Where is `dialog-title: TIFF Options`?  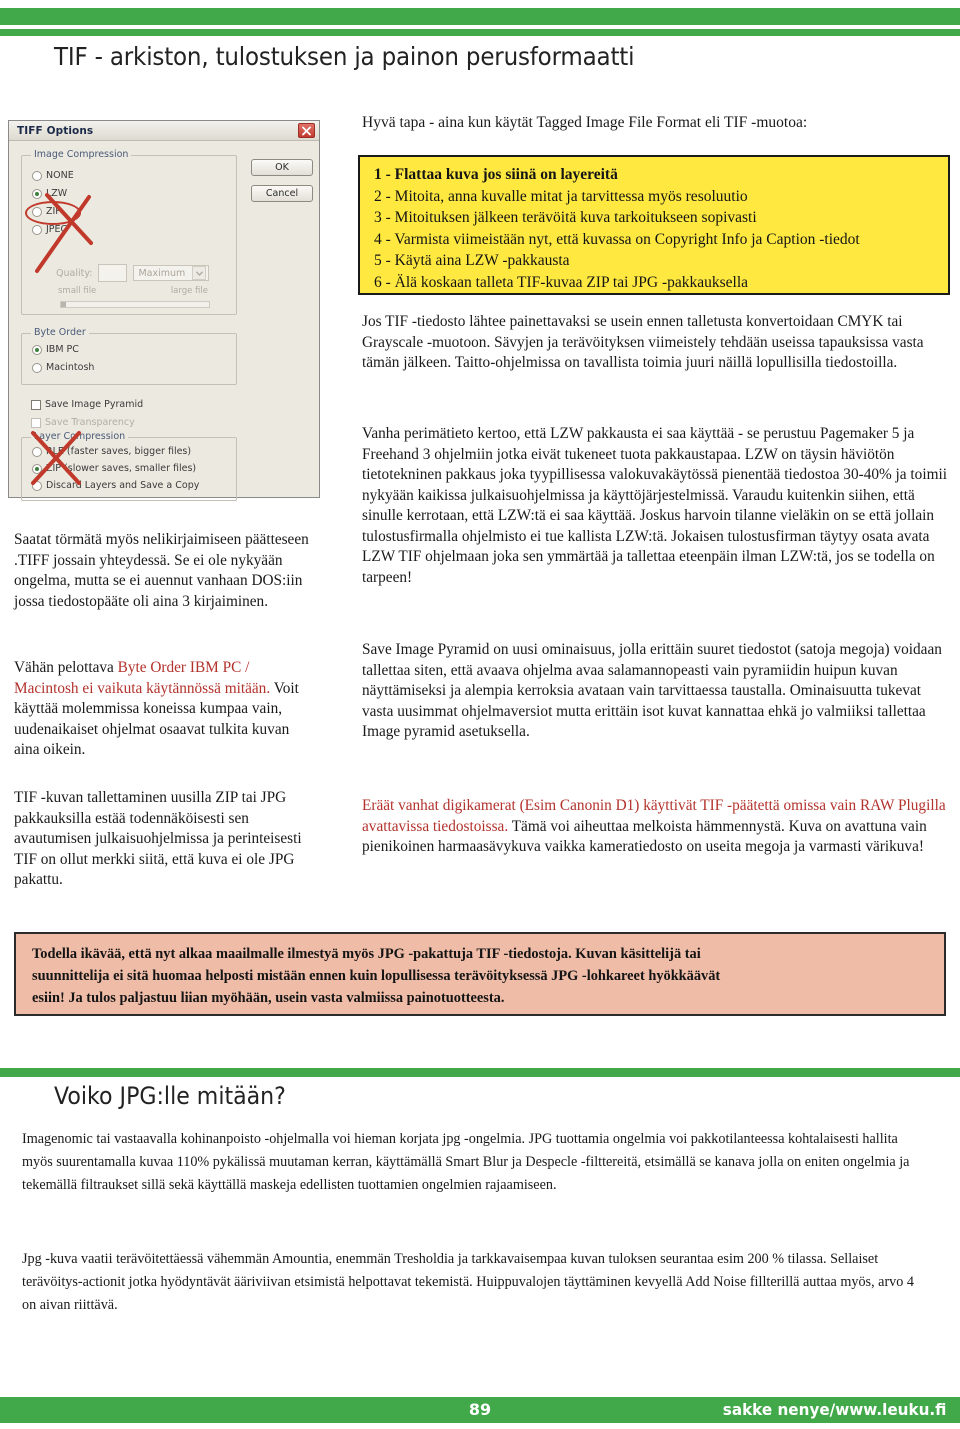
dialog-title: TIFF Options is located at coordinates (55, 131).